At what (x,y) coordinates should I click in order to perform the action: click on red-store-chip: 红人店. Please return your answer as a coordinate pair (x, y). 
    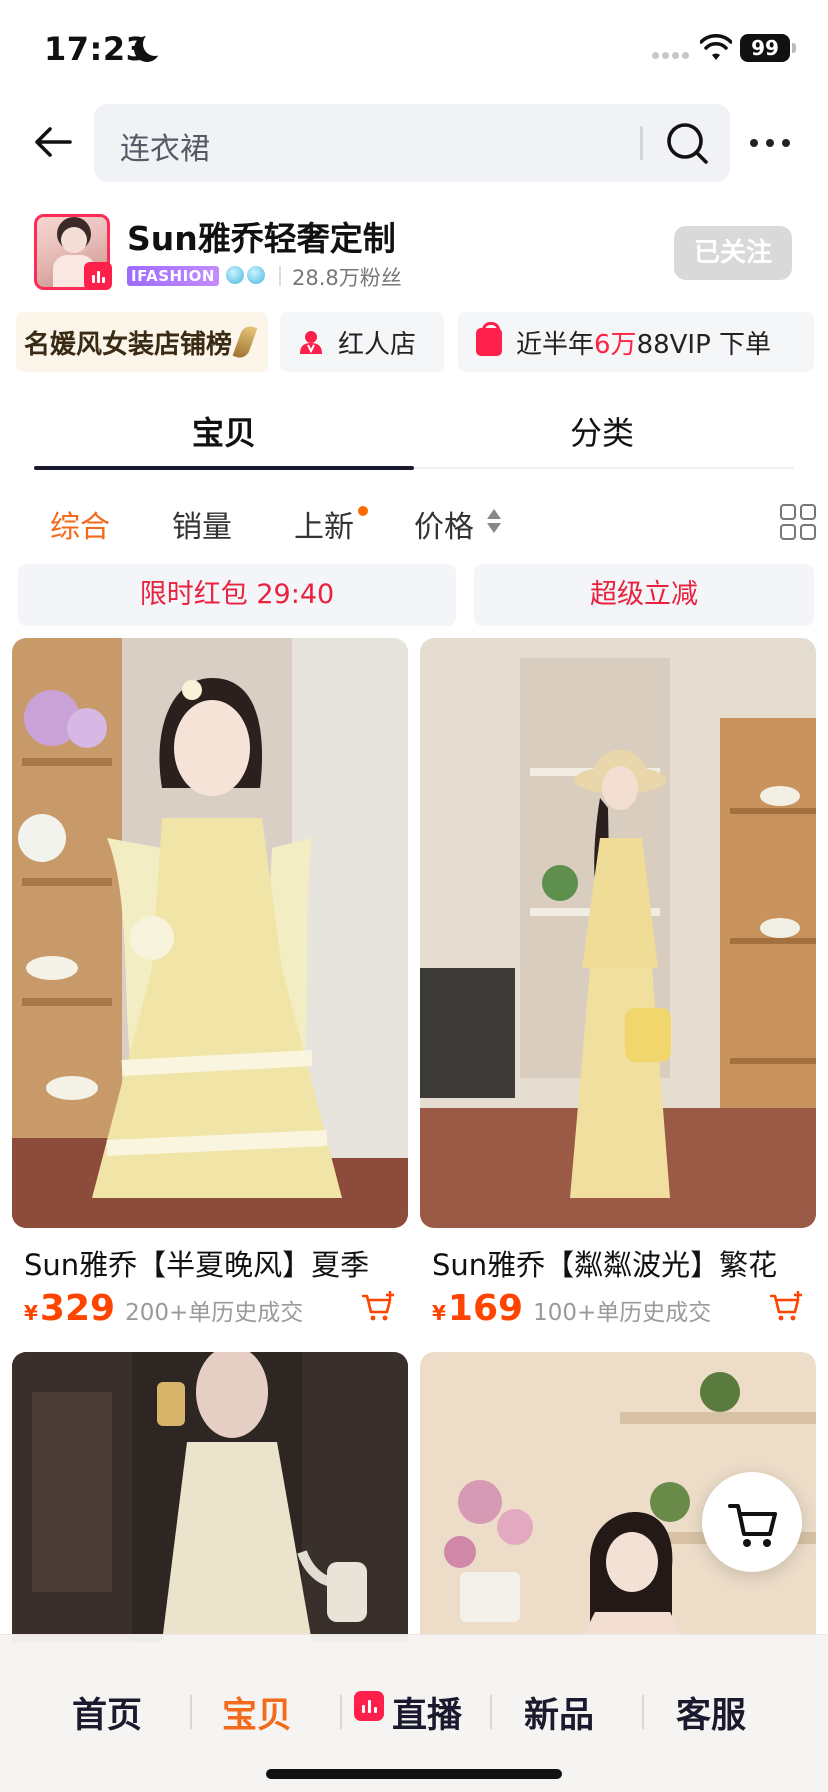
    Looking at the image, I should click on (362, 342).